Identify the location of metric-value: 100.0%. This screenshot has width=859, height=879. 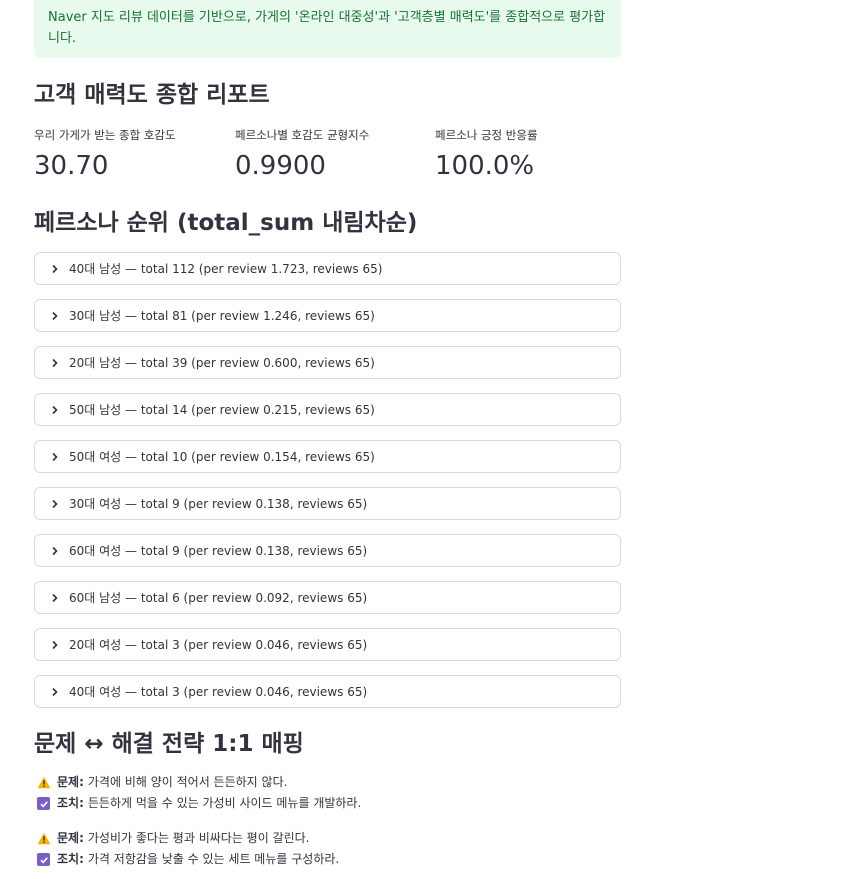
(485, 166).